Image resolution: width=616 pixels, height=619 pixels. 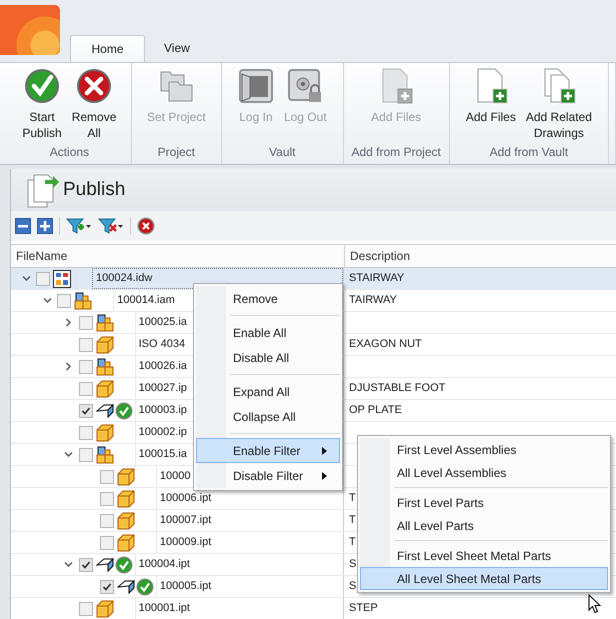 I want to click on group-label: Project, so click(x=176, y=153).